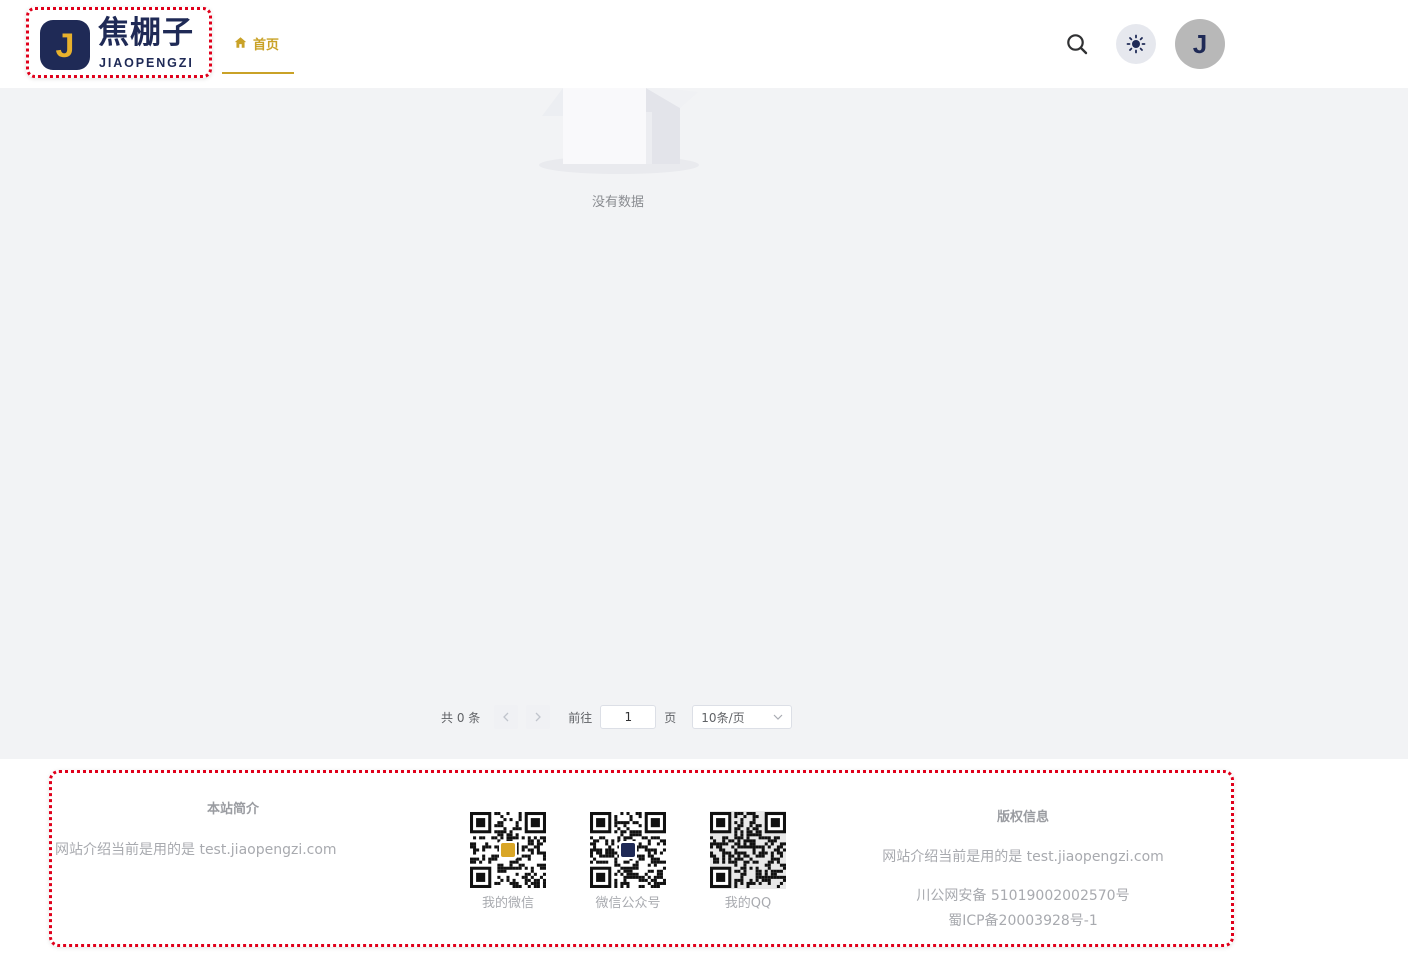  What do you see at coordinates (723, 717) in the screenshot?
I see `page-size-value: 10条/页` at bounding box center [723, 717].